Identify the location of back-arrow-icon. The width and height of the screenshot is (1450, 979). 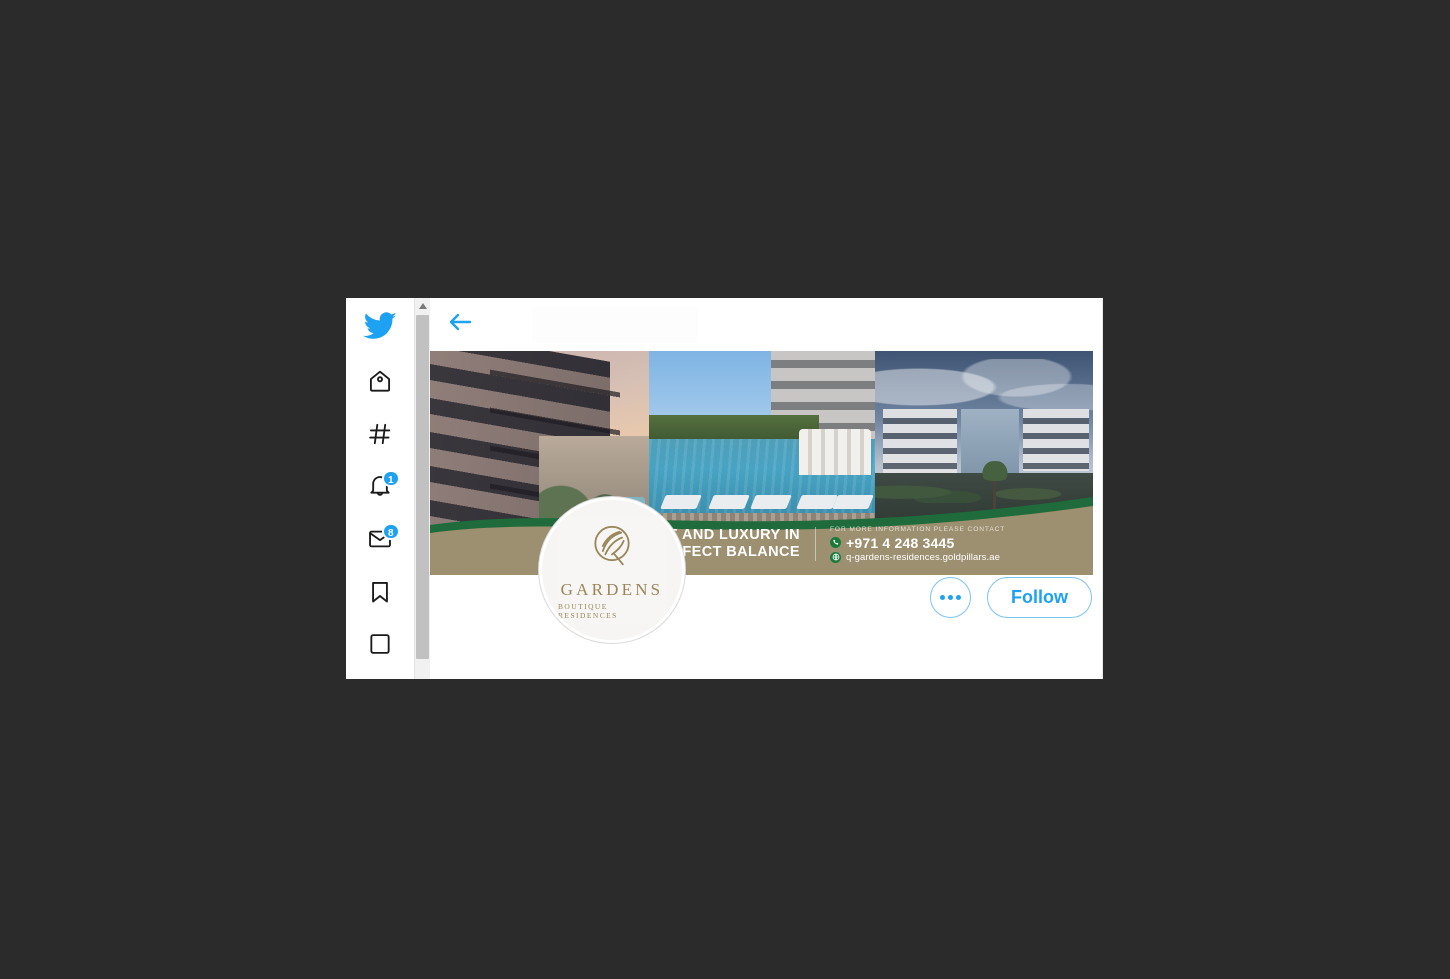
(460, 324).